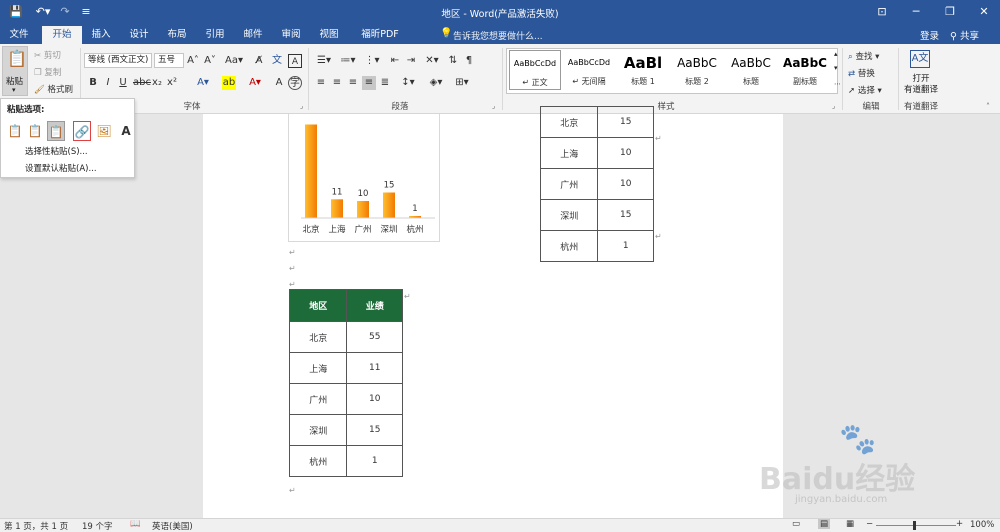 This screenshot has width=1000, height=532. Describe the element at coordinates (436, 83) in the screenshot. I see `shading-icon: ◈▾` at that location.